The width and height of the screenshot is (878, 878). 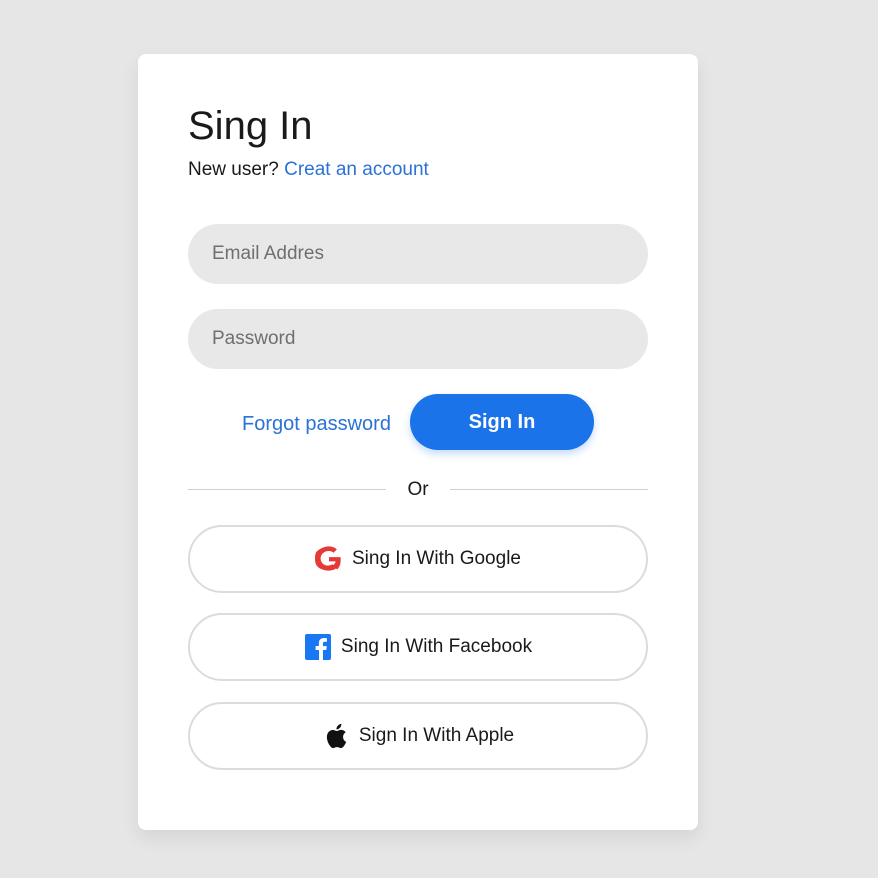 I want to click on apple-signin-label: Sign In With Apple, so click(x=436, y=735).